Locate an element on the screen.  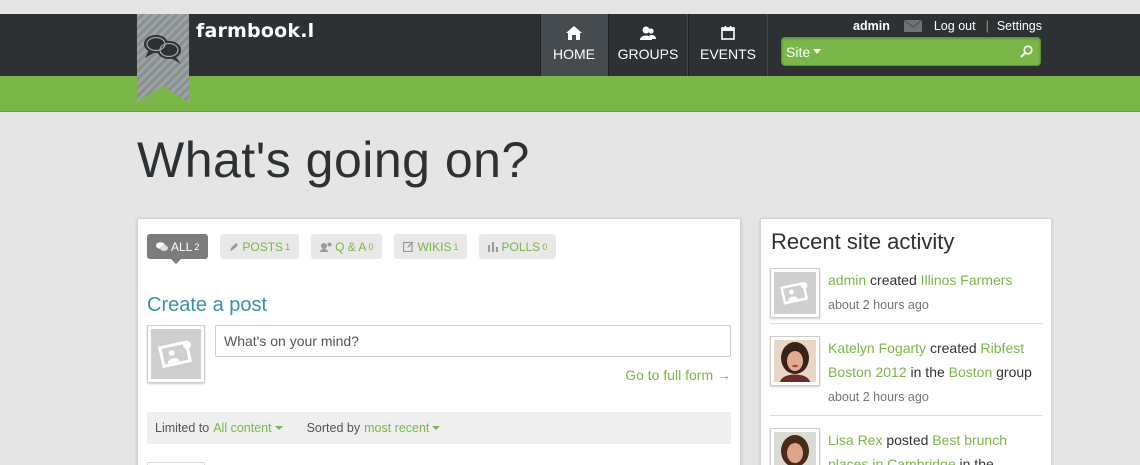
user-name-link: admin is located at coordinates (871, 26).